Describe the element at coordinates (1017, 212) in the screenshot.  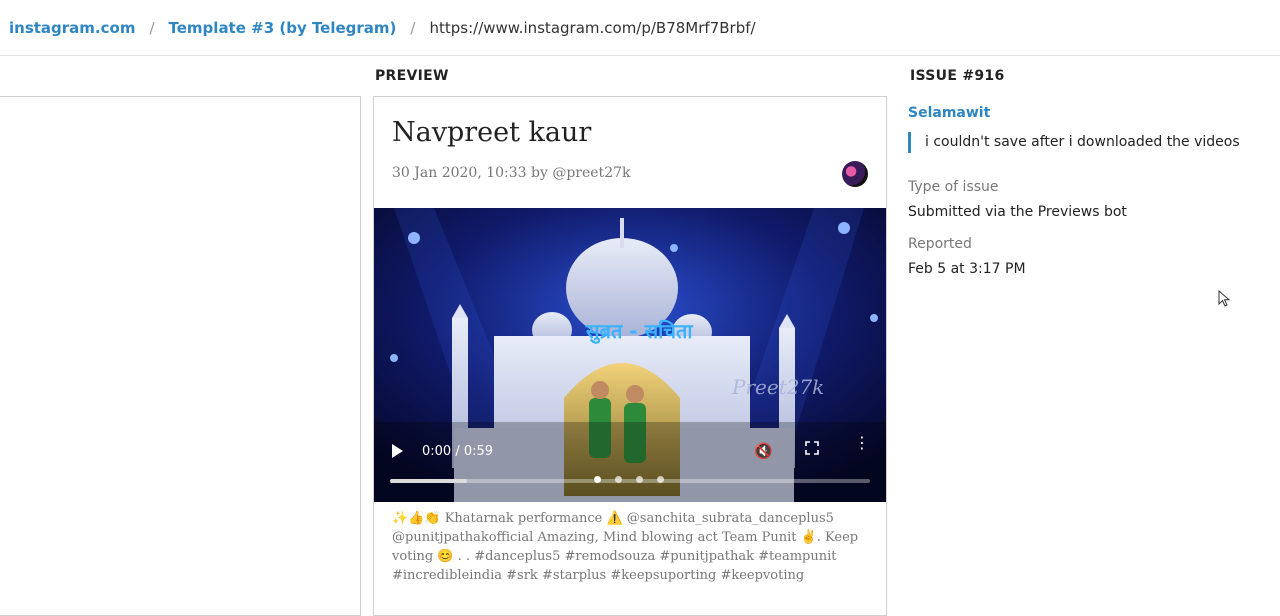
I see `issue-type-value: Submitted via the Previews bot` at that location.